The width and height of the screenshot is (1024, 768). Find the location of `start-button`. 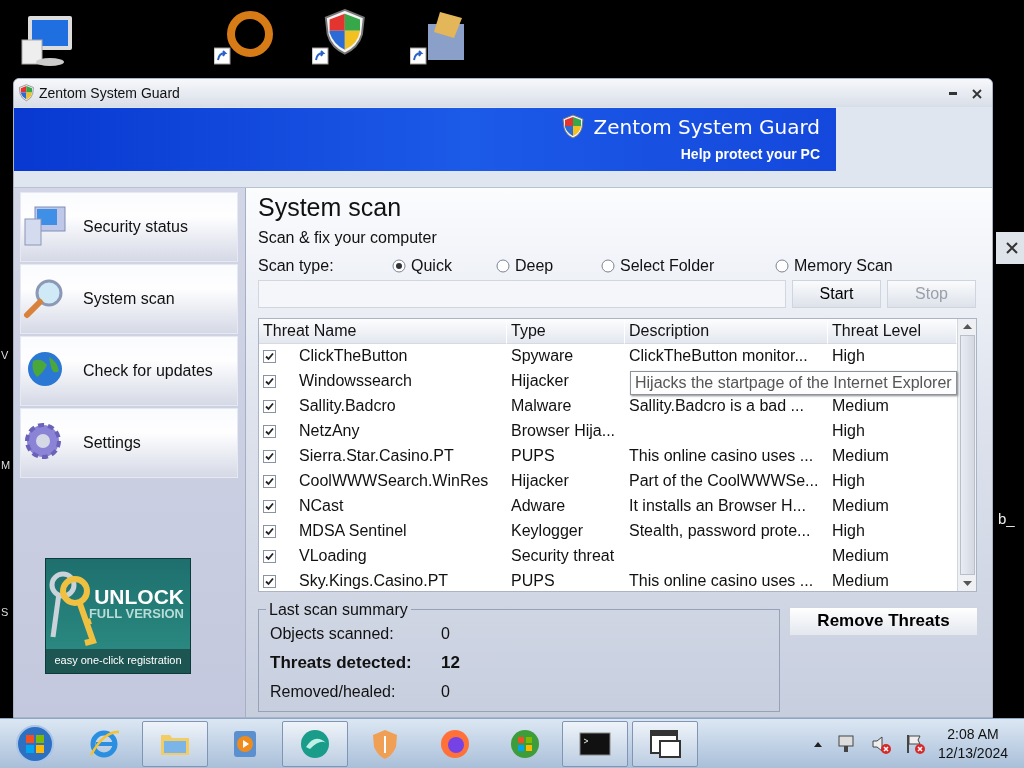

start-button is located at coordinates (35, 743).